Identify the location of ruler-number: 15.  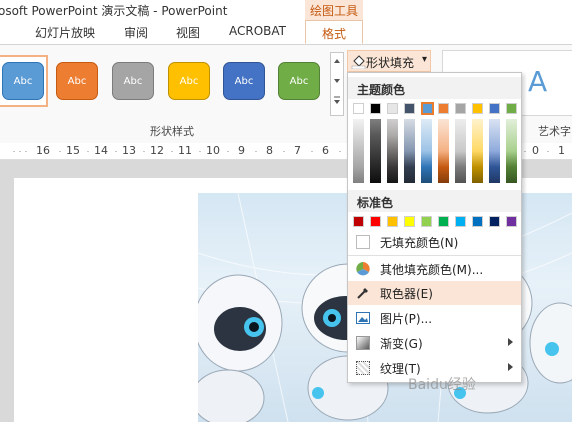
(73, 150).